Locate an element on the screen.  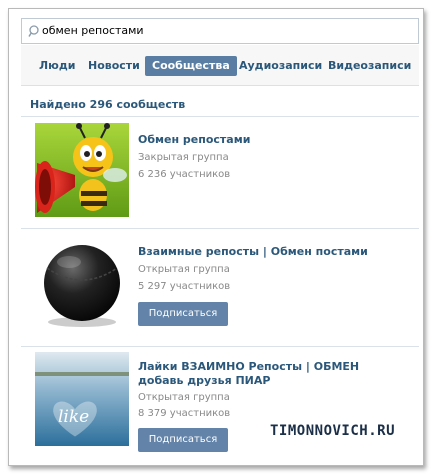
group-avatar-ball is located at coordinates (82, 283).